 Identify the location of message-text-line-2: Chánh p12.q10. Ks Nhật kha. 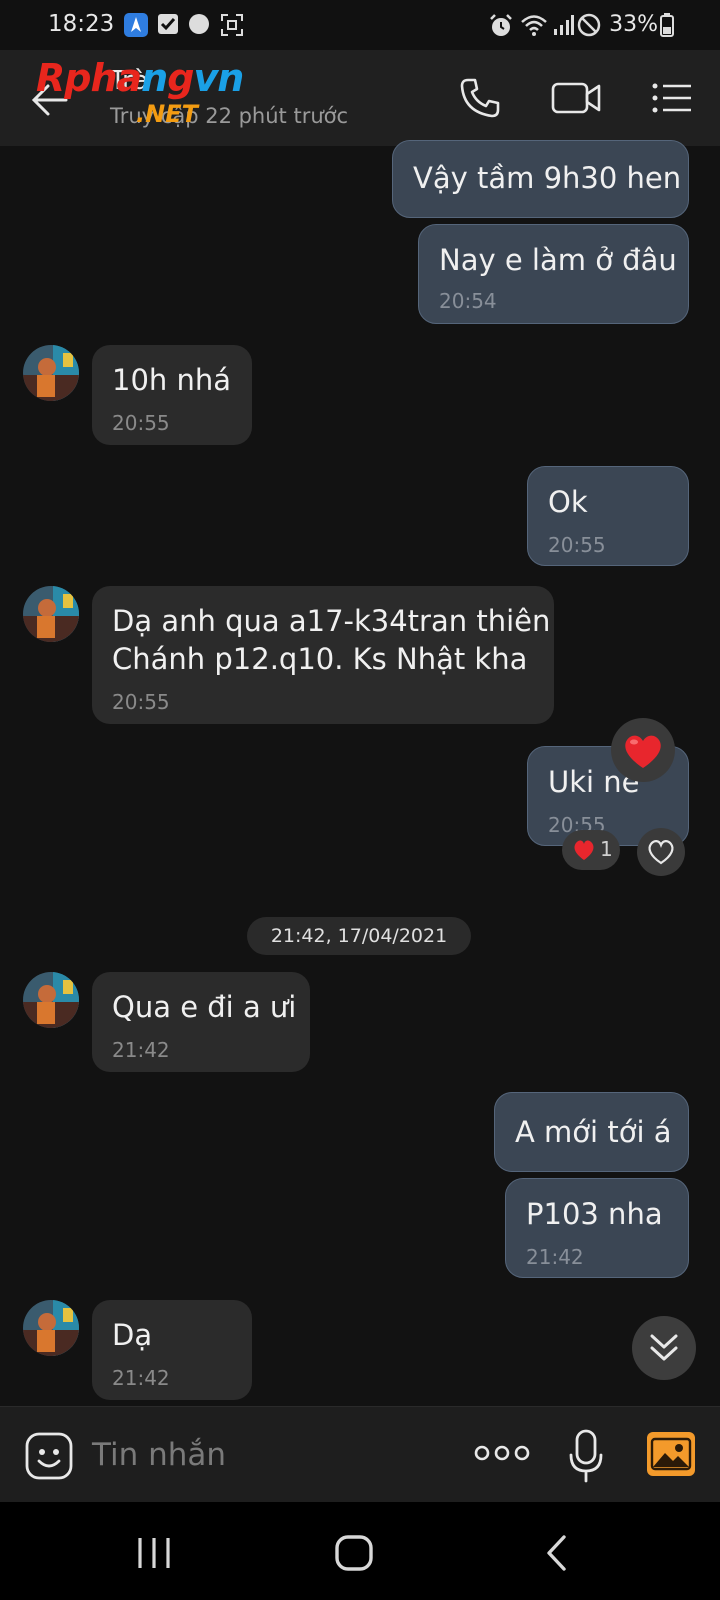
(320, 659).